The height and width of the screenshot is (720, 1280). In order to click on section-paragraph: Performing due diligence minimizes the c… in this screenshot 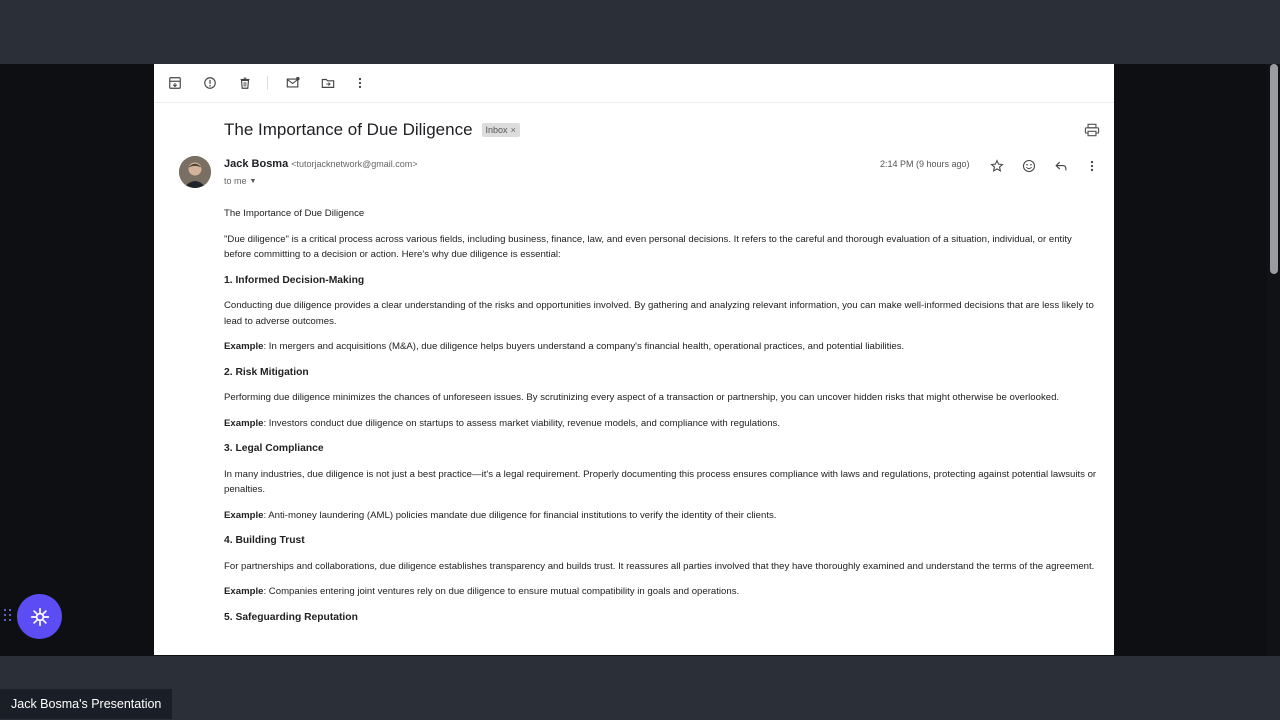, I will do `click(642, 397)`.